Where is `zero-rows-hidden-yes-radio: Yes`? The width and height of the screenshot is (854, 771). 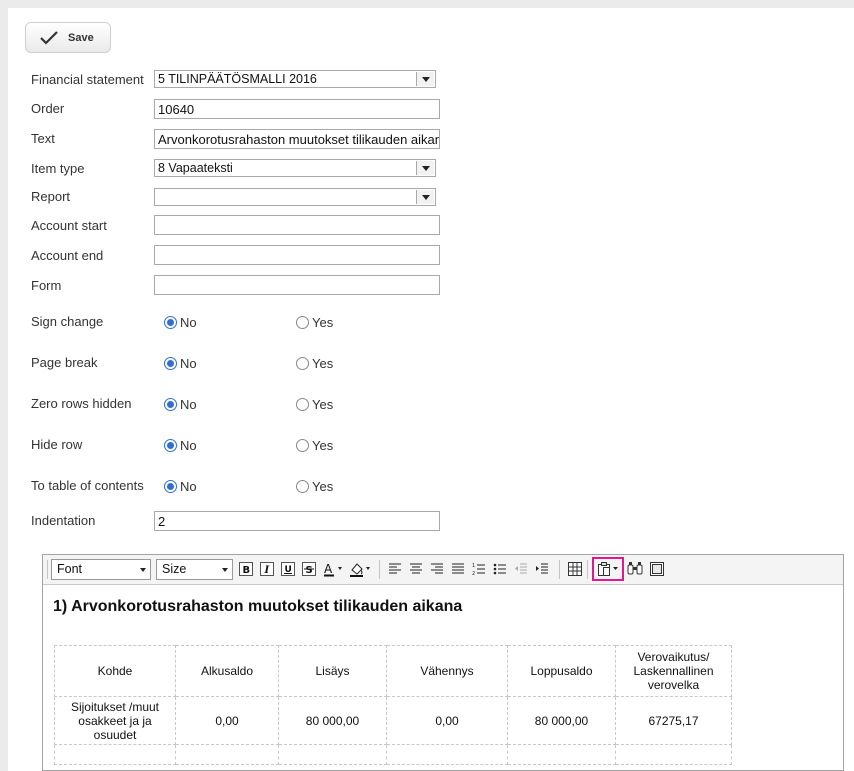 zero-rows-hidden-yes-radio: Yes is located at coordinates (314, 404).